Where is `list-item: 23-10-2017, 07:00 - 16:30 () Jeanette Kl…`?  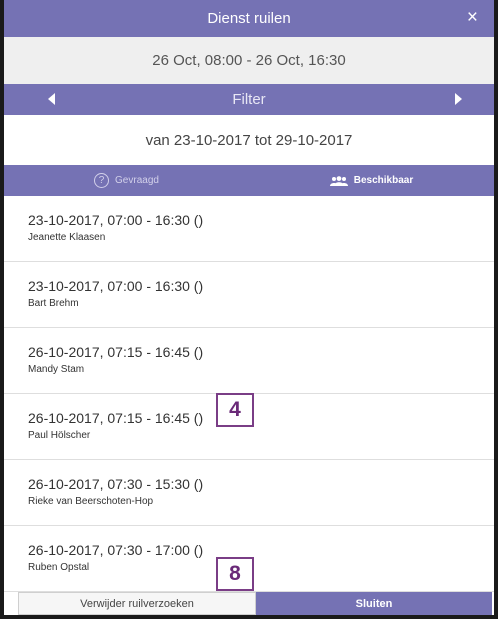
list-item: 23-10-2017, 07:00 - 16:30 () Jeanette Kl… is located at coordinates (249, 229).